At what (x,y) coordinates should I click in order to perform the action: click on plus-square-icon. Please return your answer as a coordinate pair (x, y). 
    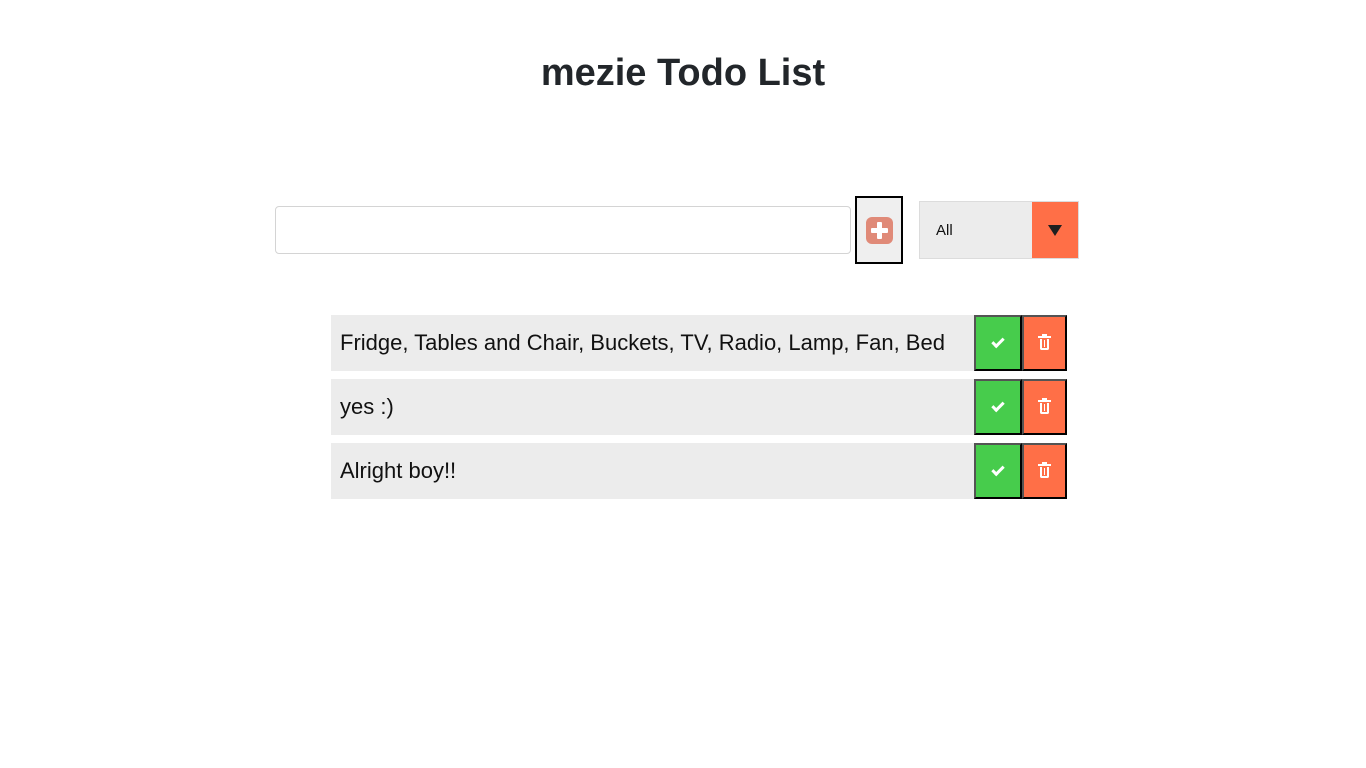
    Looking at the image, I should click on (879, 230).